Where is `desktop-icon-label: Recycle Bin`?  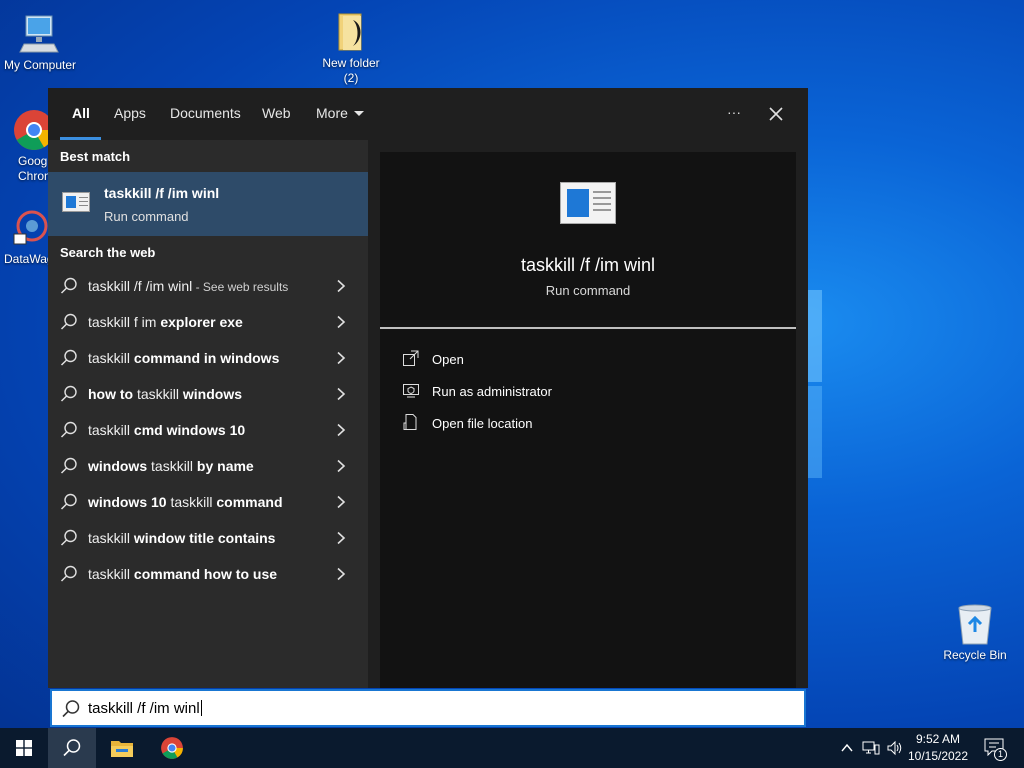
desktop-icon-label: Recycle Bin is located at coordinates (975, 655).